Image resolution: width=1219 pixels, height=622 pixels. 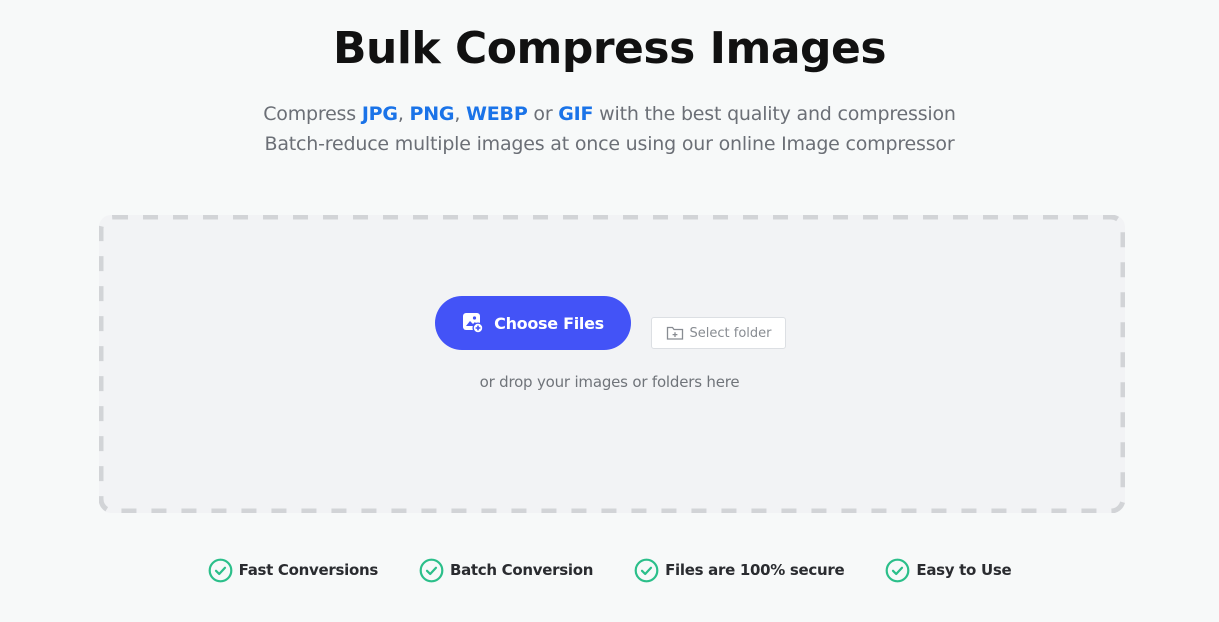 I want to click on feature-item: Batch Conversion, so click(x=506, y=570).